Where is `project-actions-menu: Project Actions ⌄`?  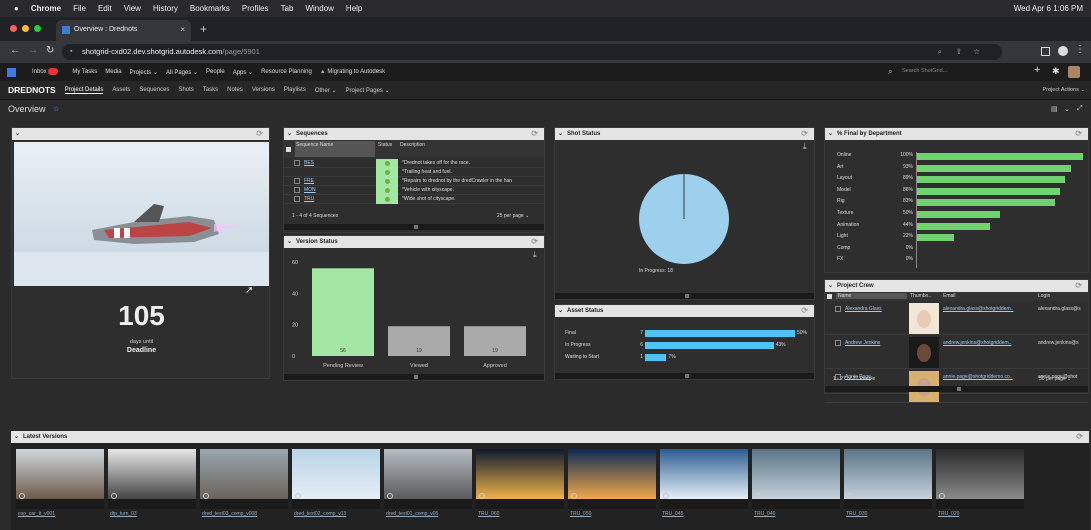 project-actions-menu: Project Actions ⌄ is located at coordinates (1063, 90).